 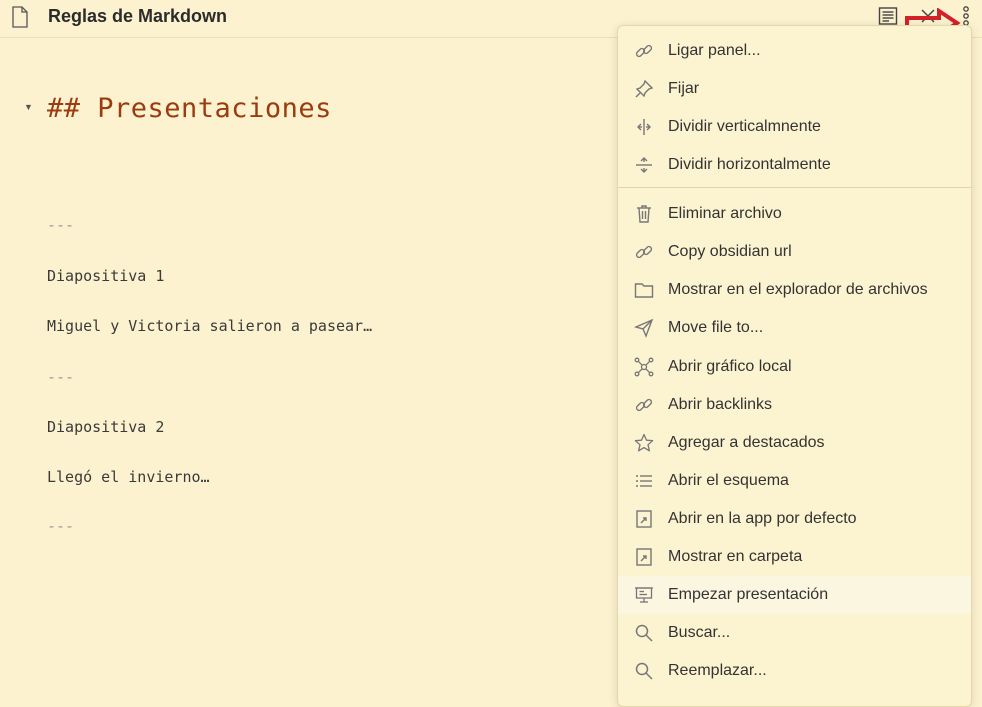 I want to click on menu-item-mostrar-carpeta: Mostrar en carpeta, so click(x=794, y=557).